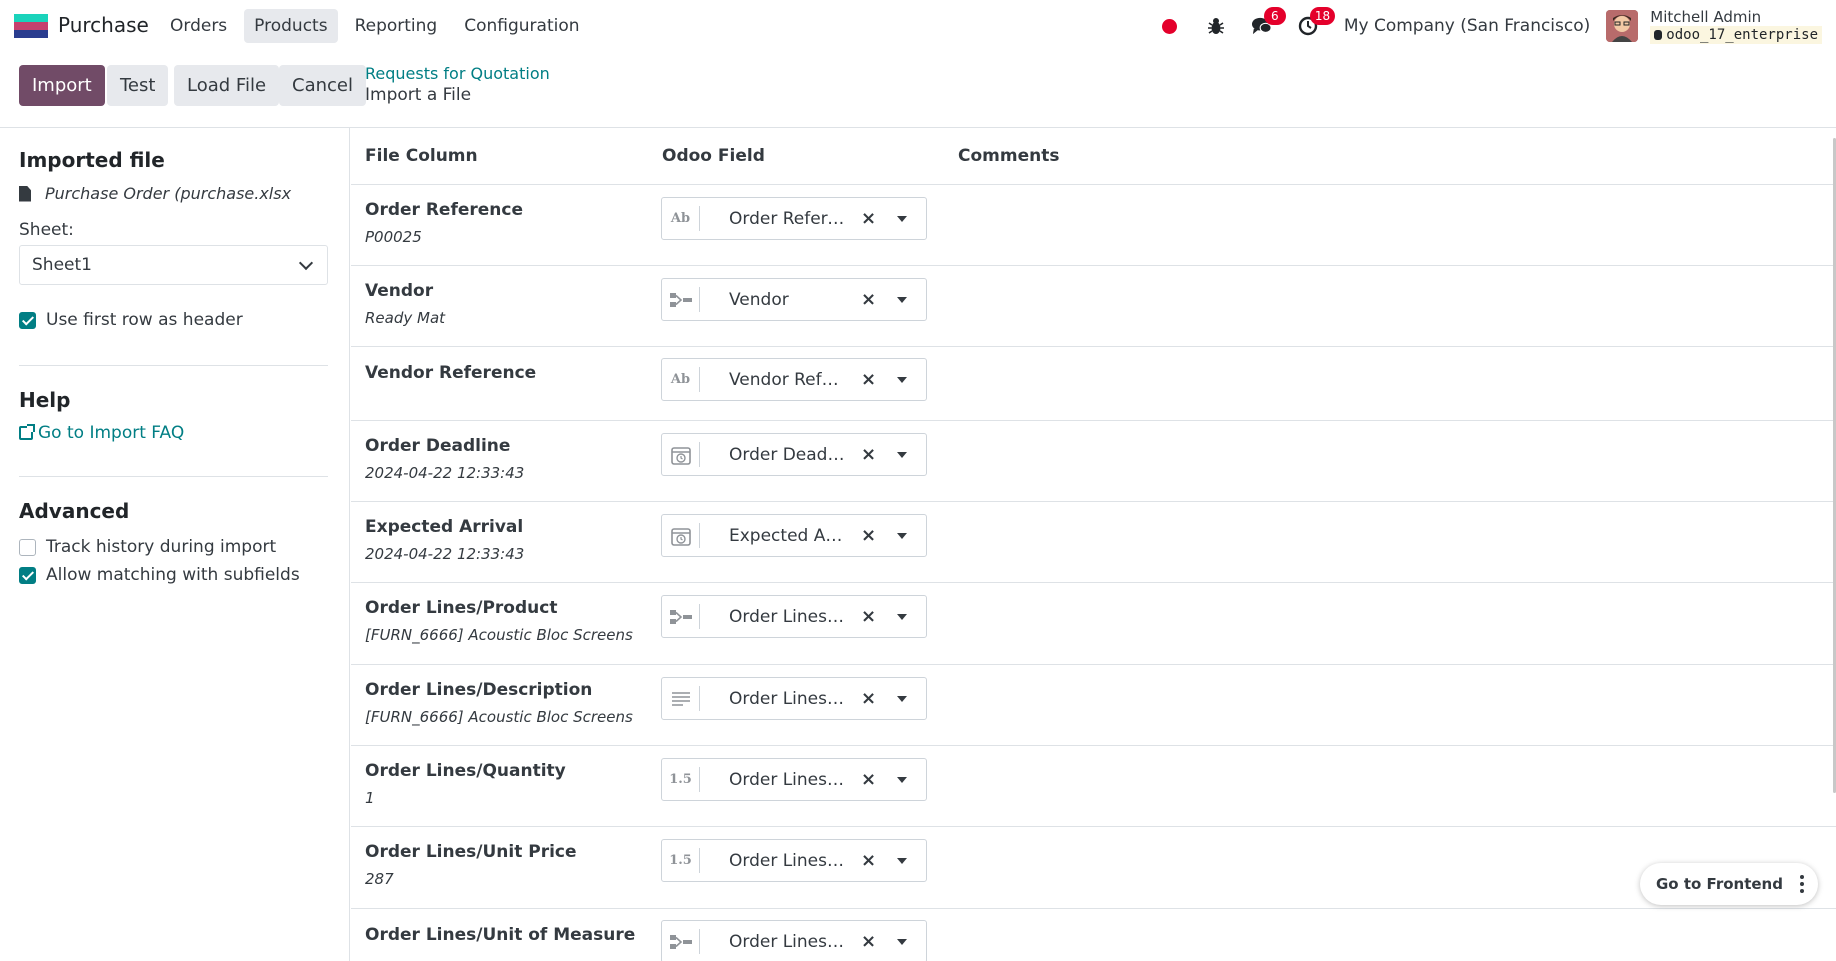 This screenshot has width=1836, height=961. I want to click on file-column-name: Order Lines/Unit Price, so click(471, 852).